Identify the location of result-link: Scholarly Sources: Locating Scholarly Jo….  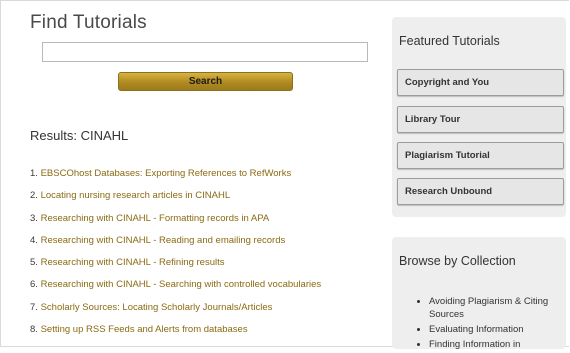
(157, 307).